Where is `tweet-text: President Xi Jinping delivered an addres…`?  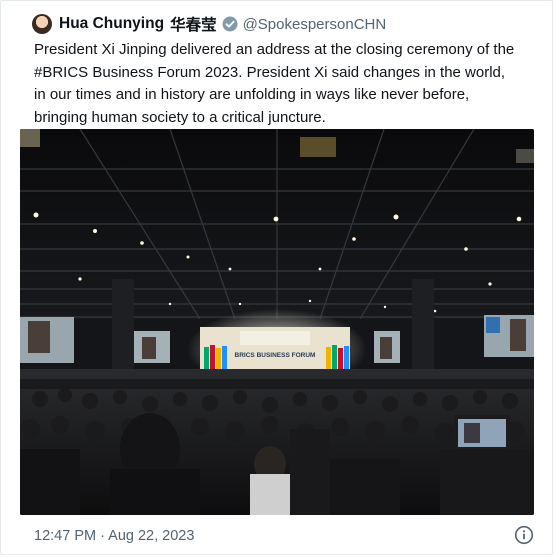 tweet-text: President Xi Jinping delivered an addres… is located at coordinates (284, 84).